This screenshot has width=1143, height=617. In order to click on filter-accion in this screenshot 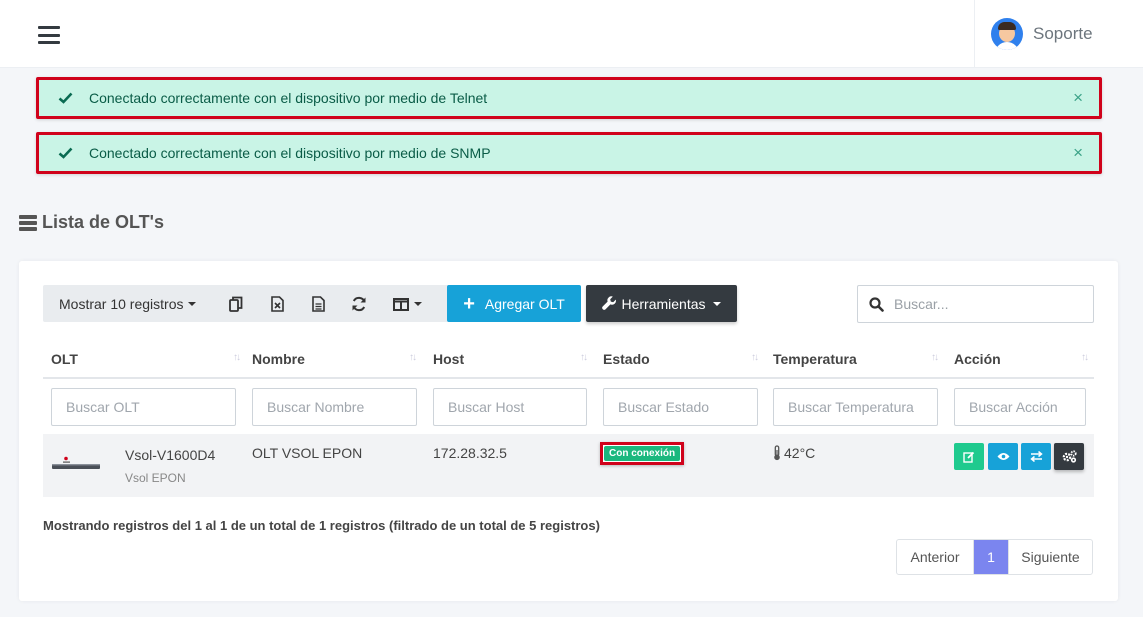, I will do `click(1020, 407)`.